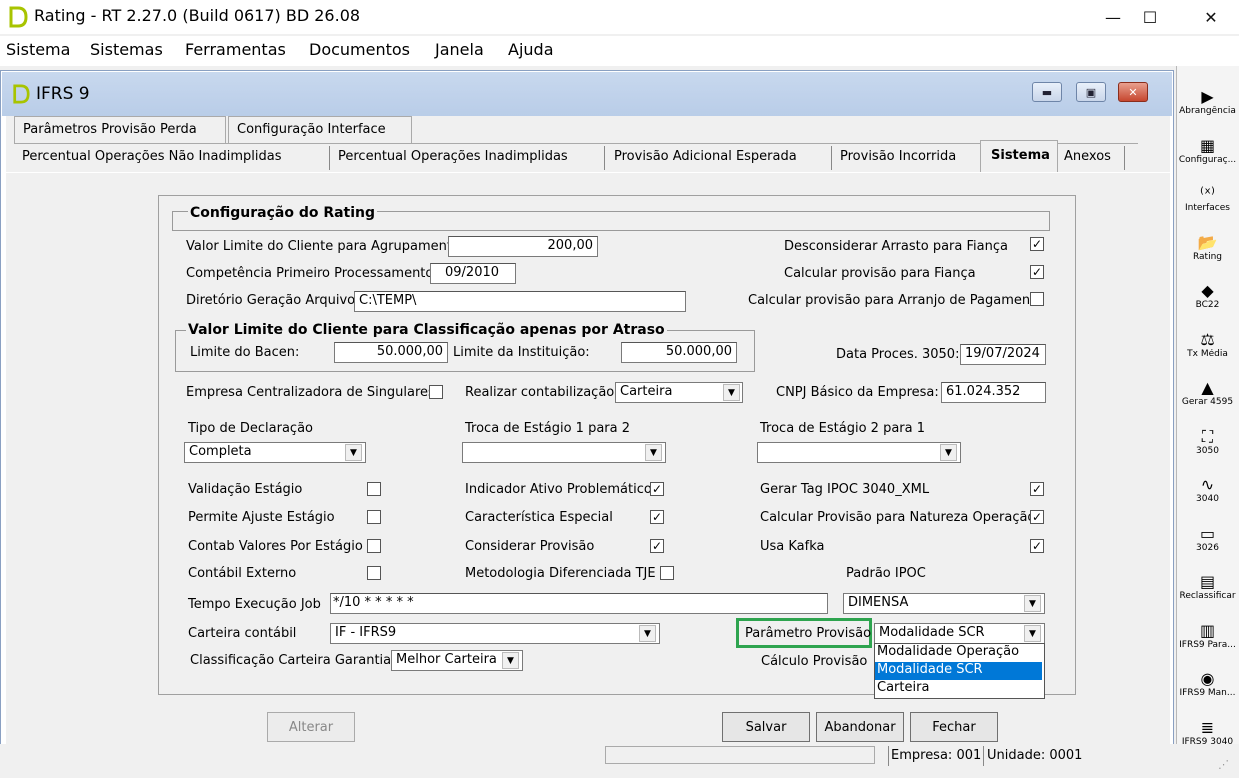  Describe the element at coordinates (548, 428) in the screenshot. I see `troca12-label: Troca de Estágio 1 para 2` at that location.